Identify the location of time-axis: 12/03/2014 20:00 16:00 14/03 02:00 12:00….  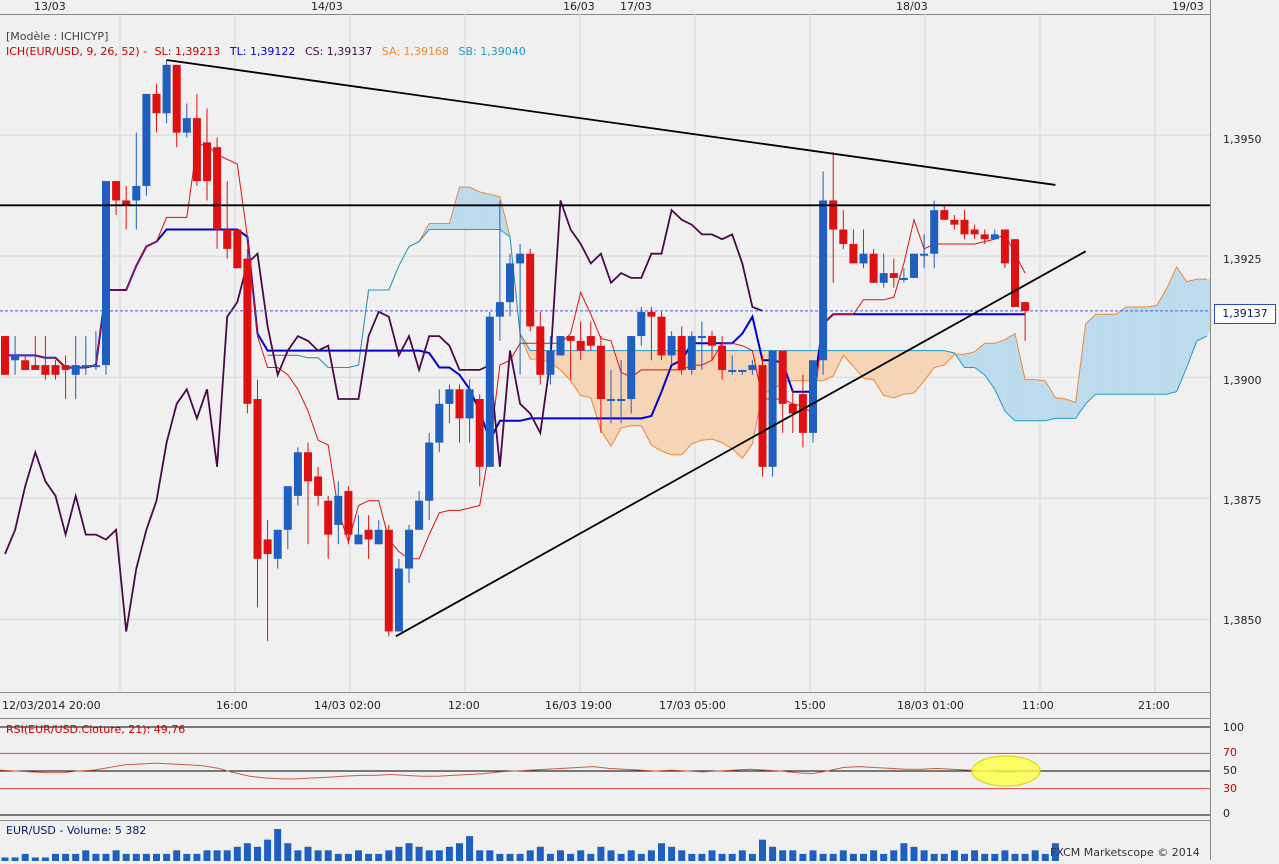
(605, 704).